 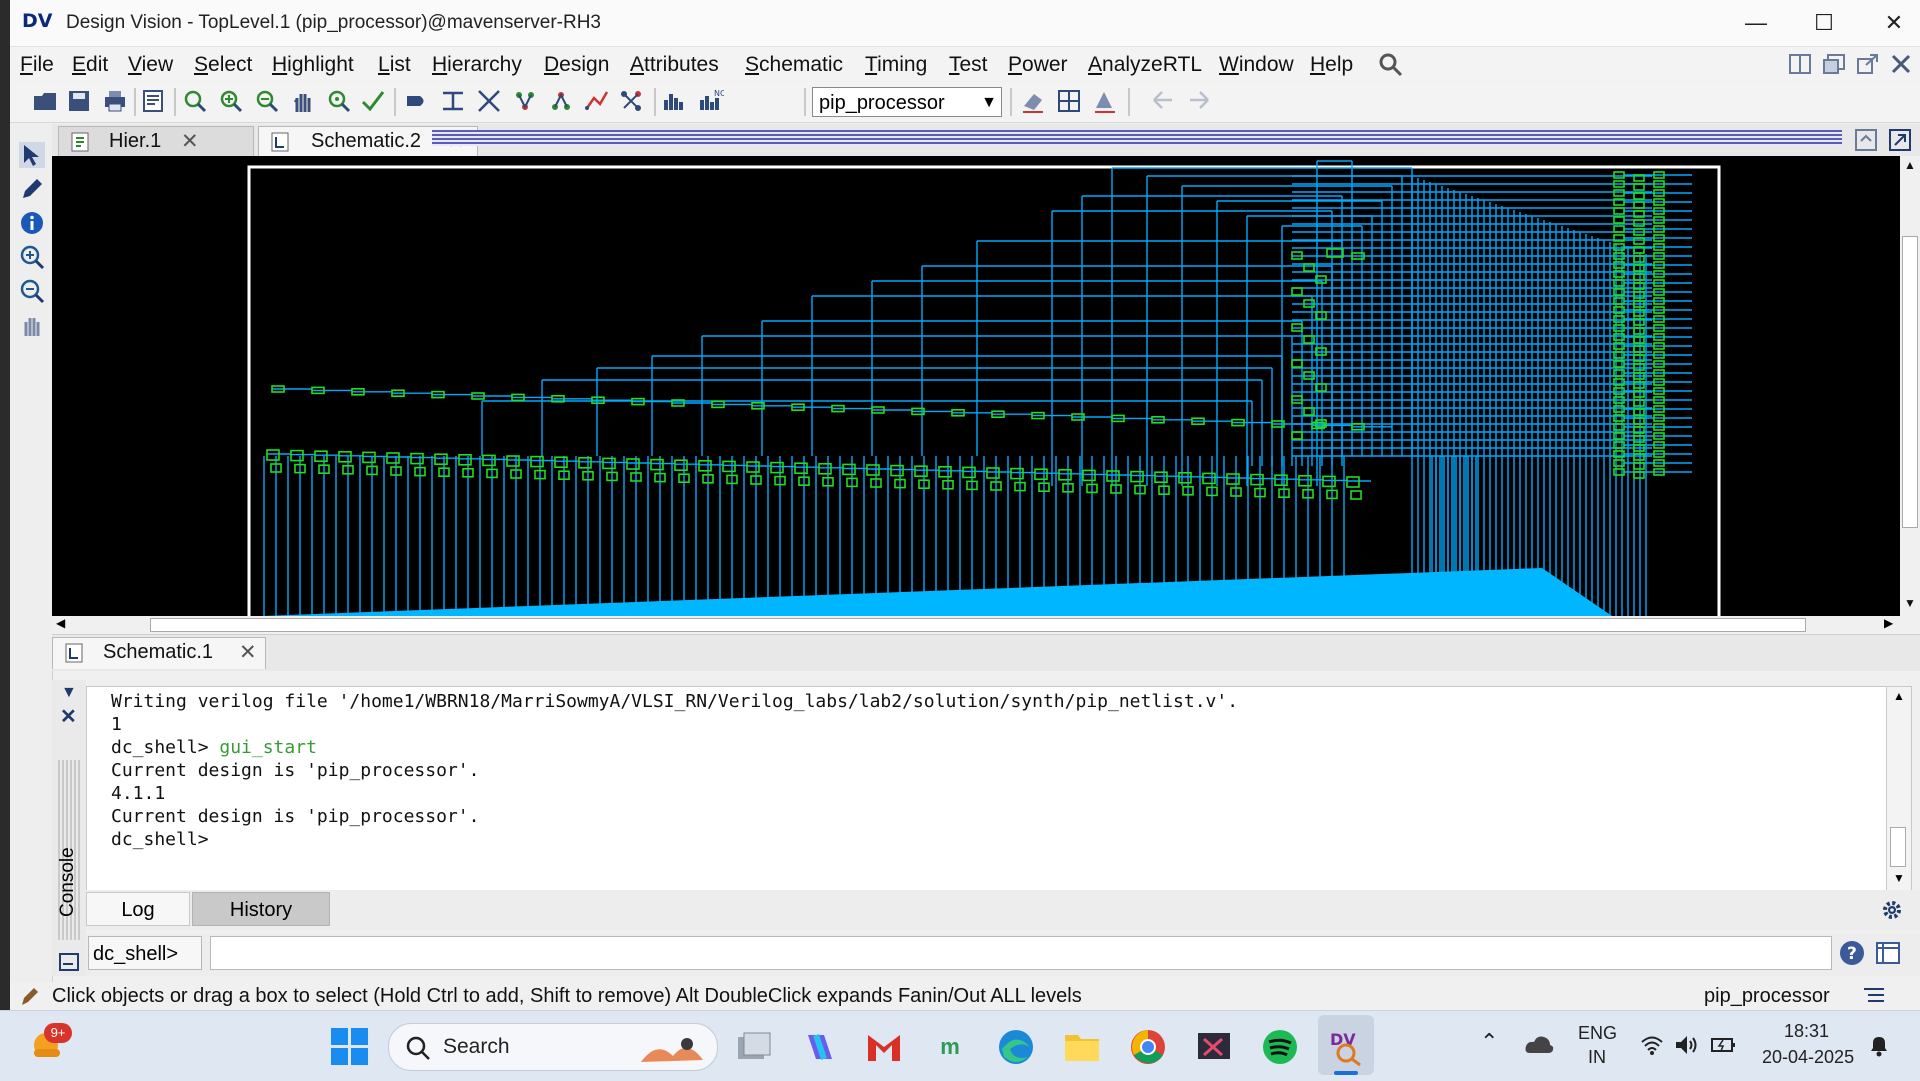 What do you see at coordinates (597, 101) in the screenshot?
I see `path-icon` at bounding box center [597, 101].